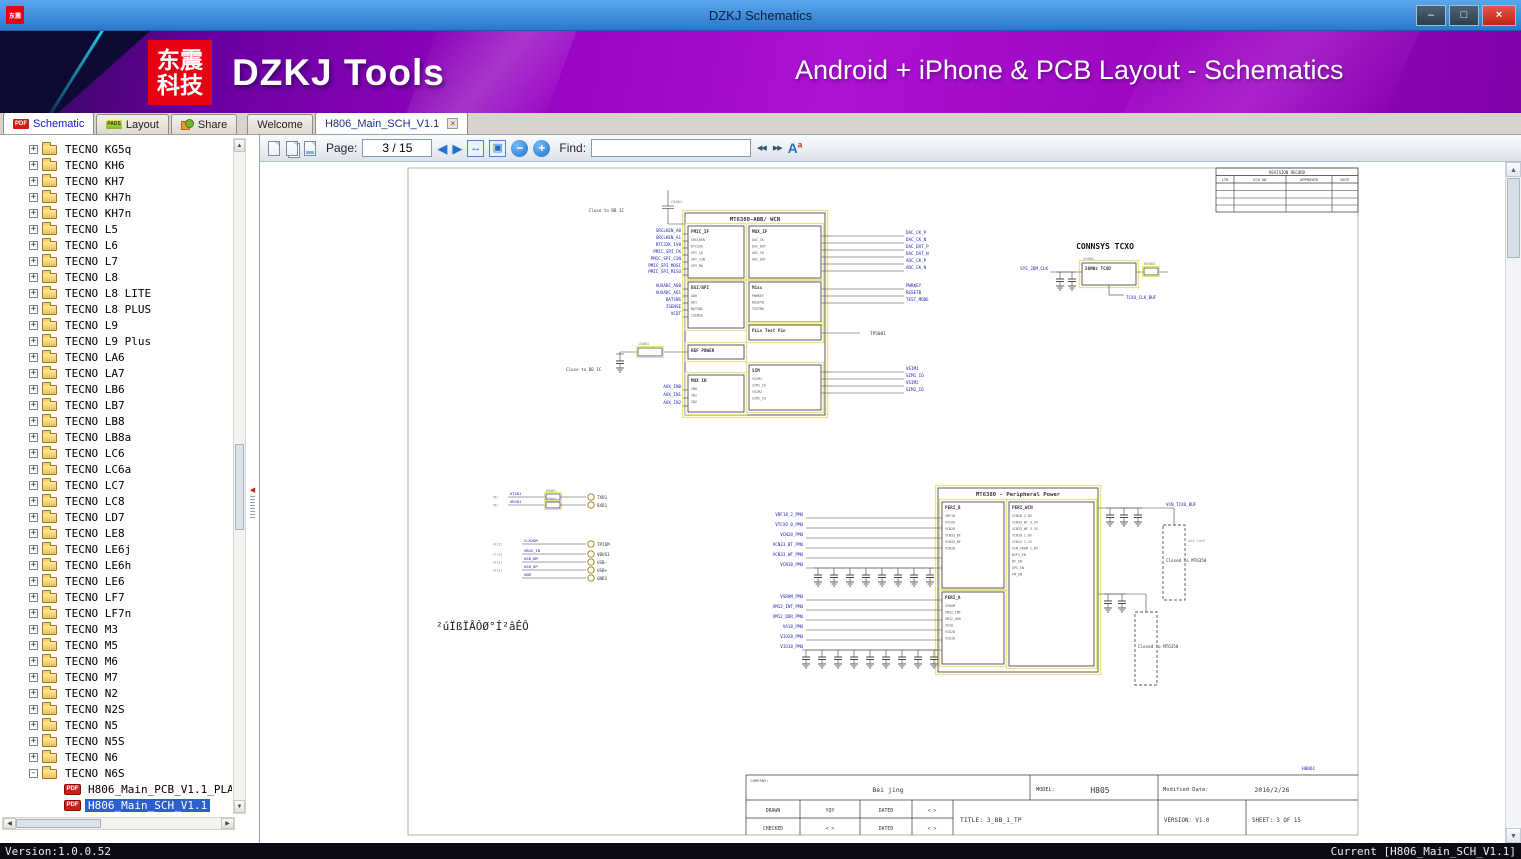 This screenshot has height=859, width=1521. Describe the element at coordinates (116, 197) in the screenshot. I see `tree-item: + TECNO KH7h` at that location.